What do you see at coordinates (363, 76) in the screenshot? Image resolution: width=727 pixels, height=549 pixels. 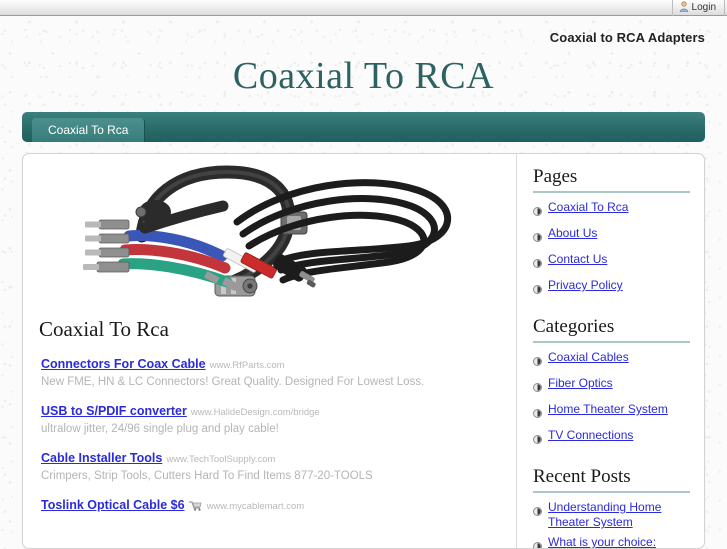 I see `site-title: Coaxial To RCA` at bounding box center [363, 76].